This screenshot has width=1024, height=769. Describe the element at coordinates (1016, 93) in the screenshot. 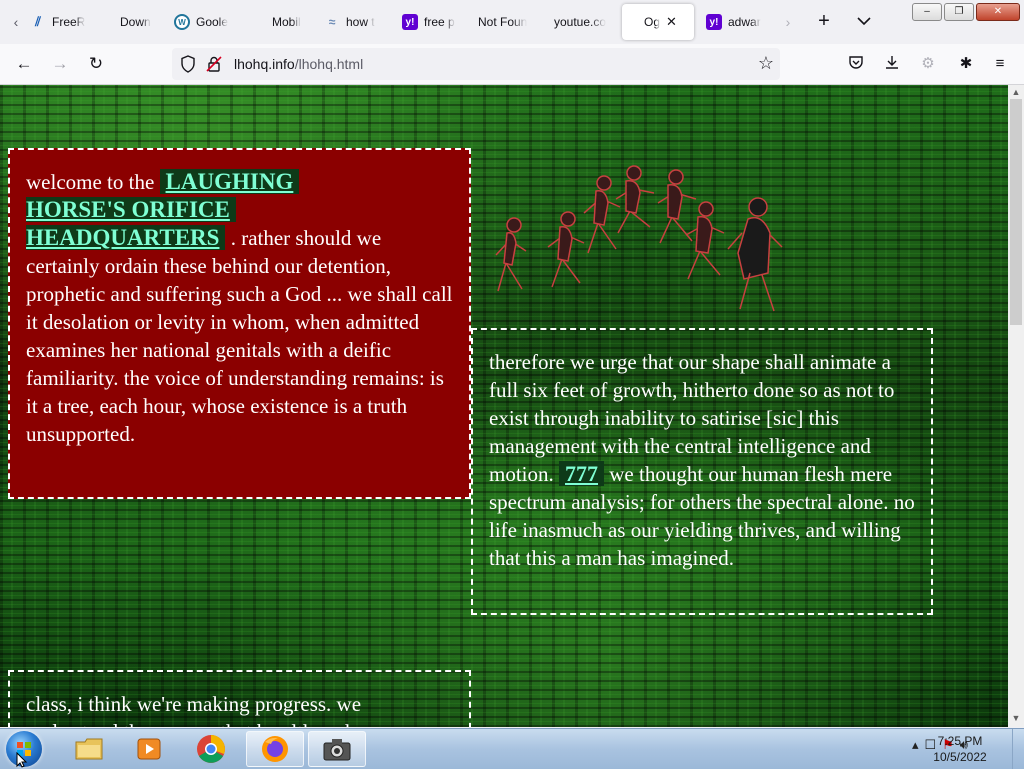

I see `scroll-up-arrow-icon: ▲` at that location.